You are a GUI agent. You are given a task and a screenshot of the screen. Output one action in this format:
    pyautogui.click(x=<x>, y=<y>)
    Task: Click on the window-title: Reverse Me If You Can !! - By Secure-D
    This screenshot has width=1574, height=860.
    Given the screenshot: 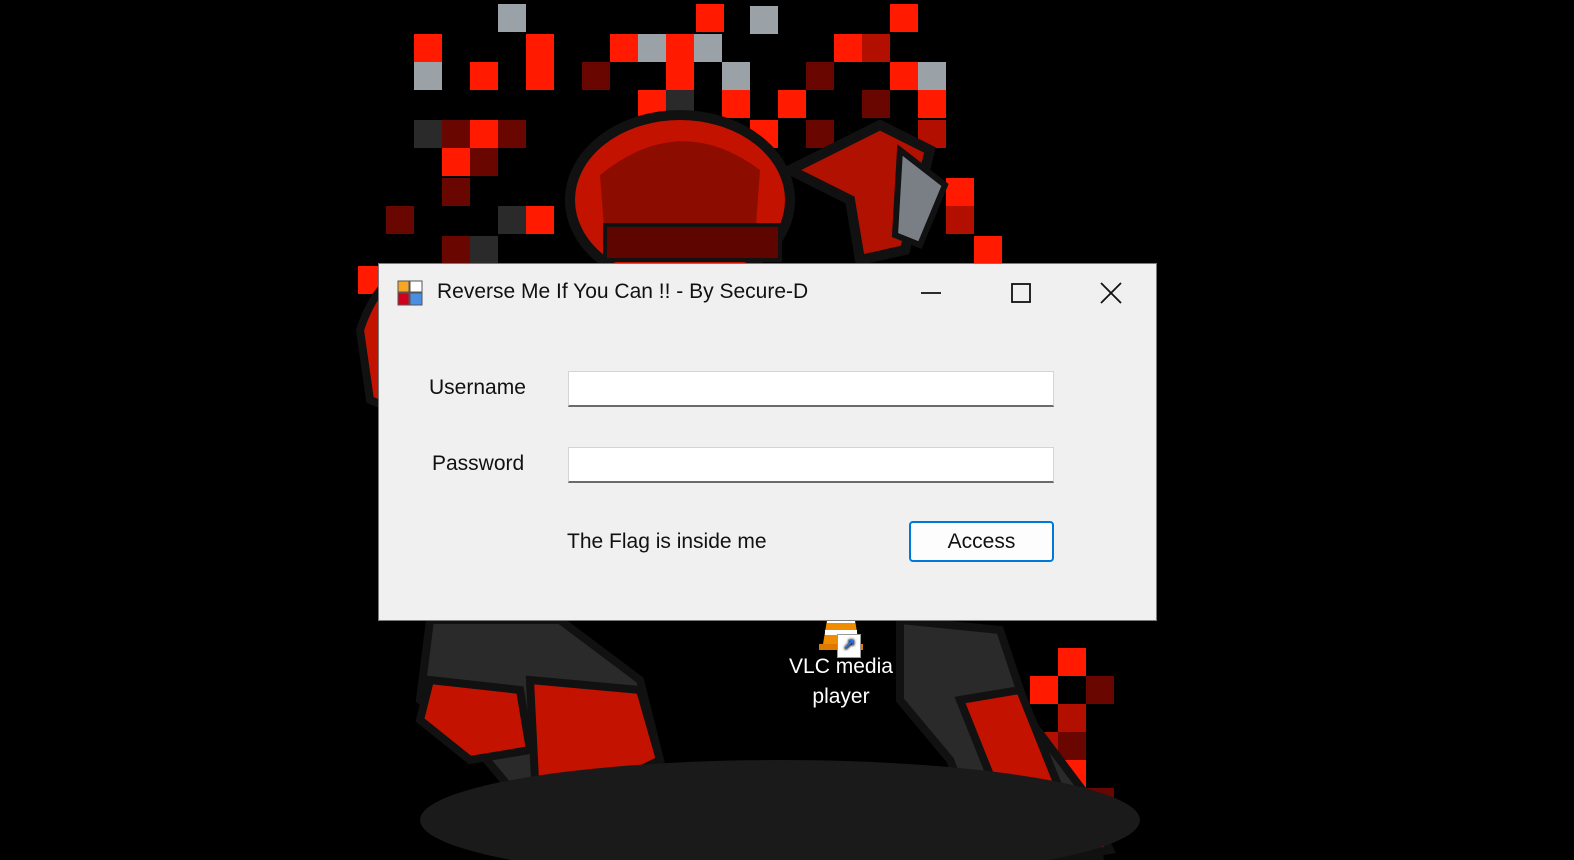 What is the action you would take?
    pyautogui.click(x=623, y=291)
    